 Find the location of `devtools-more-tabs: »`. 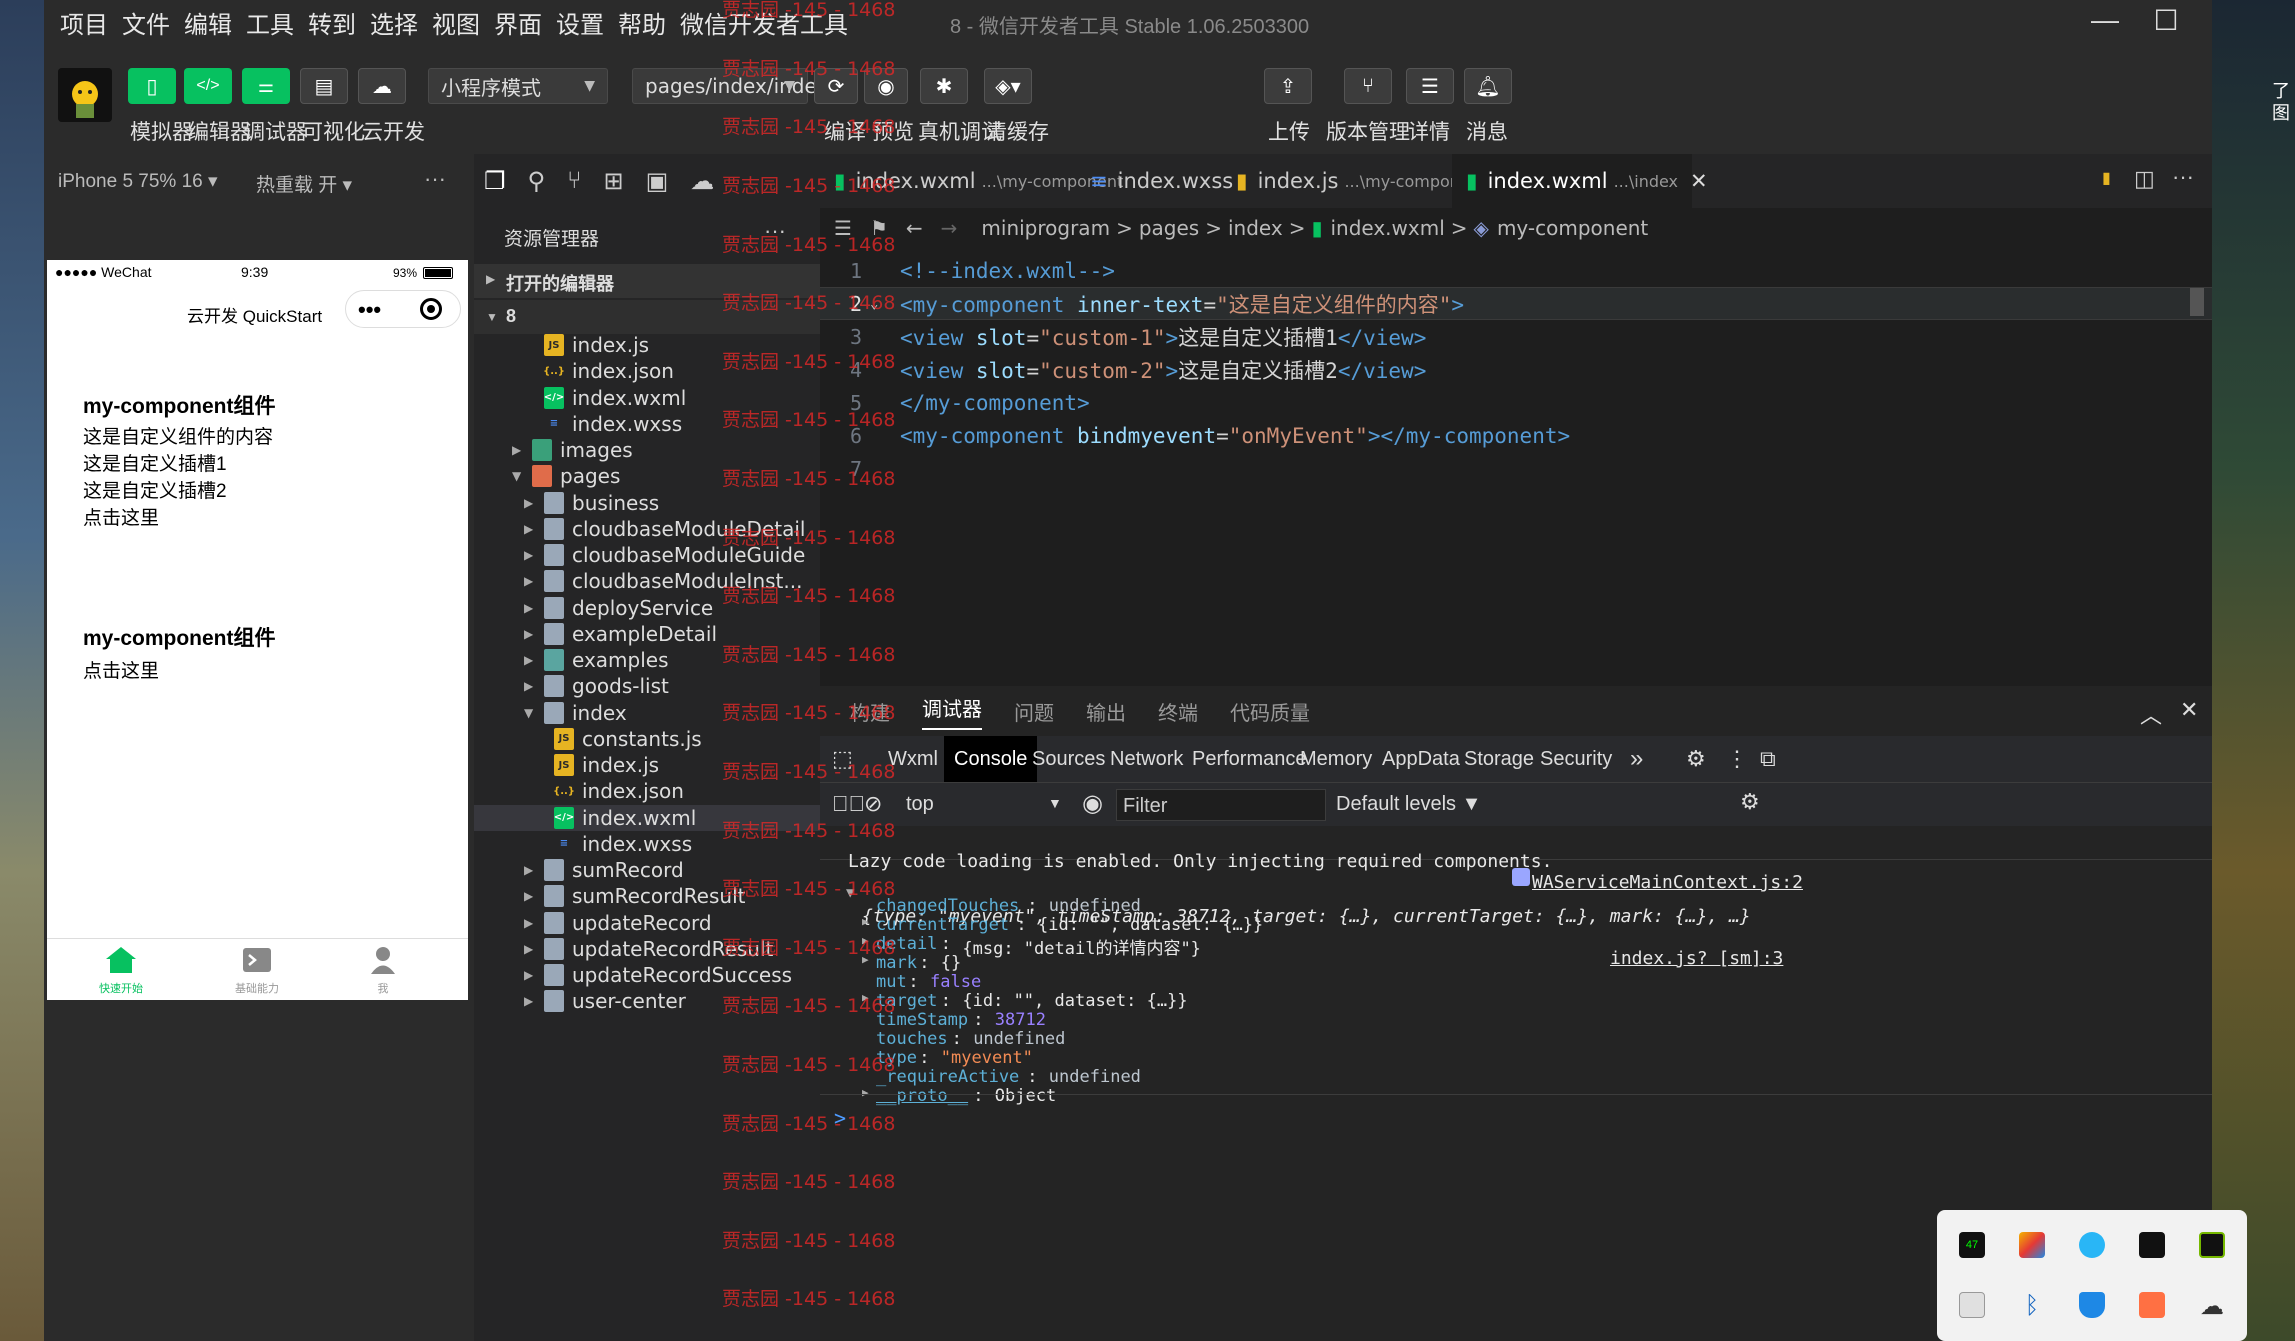

devtools-more-tabs: » is located at coordinates (1636, 759).